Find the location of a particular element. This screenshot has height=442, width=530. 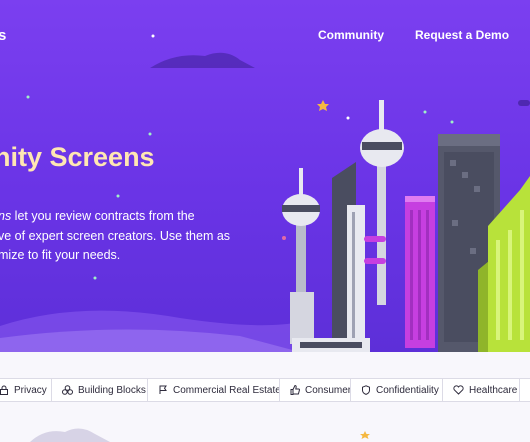

tag-building-blocks: Building Blocks is located at coordinates (99, 390).